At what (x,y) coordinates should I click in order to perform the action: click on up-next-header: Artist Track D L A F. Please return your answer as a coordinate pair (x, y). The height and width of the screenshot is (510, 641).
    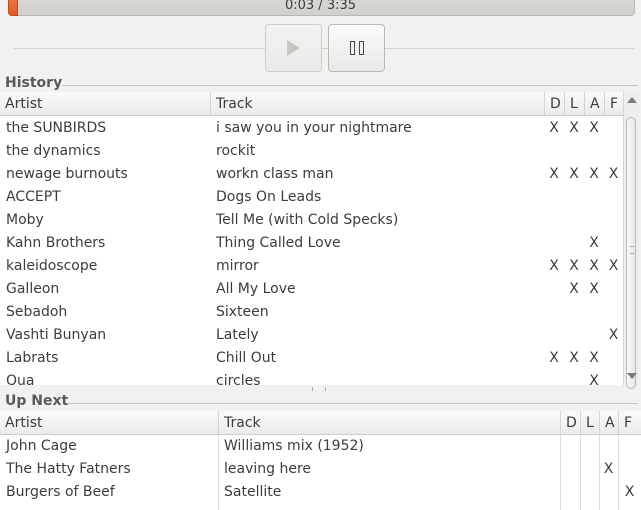
    Looking at the image, I should click on (320, 423).